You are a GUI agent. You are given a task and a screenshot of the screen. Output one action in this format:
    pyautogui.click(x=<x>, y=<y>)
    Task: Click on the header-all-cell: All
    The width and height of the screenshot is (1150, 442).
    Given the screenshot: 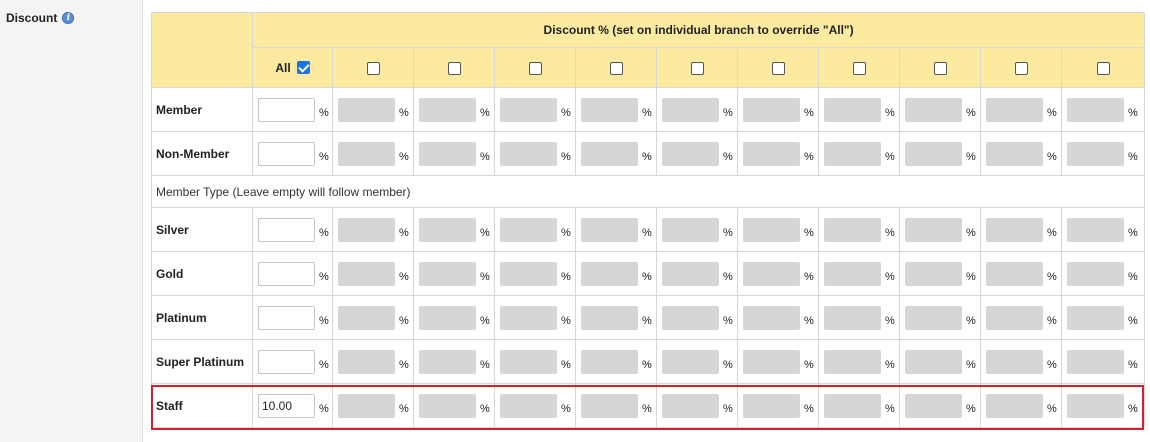 What is the action you would take?
    pyautogui.click(x=292, y=67)
    